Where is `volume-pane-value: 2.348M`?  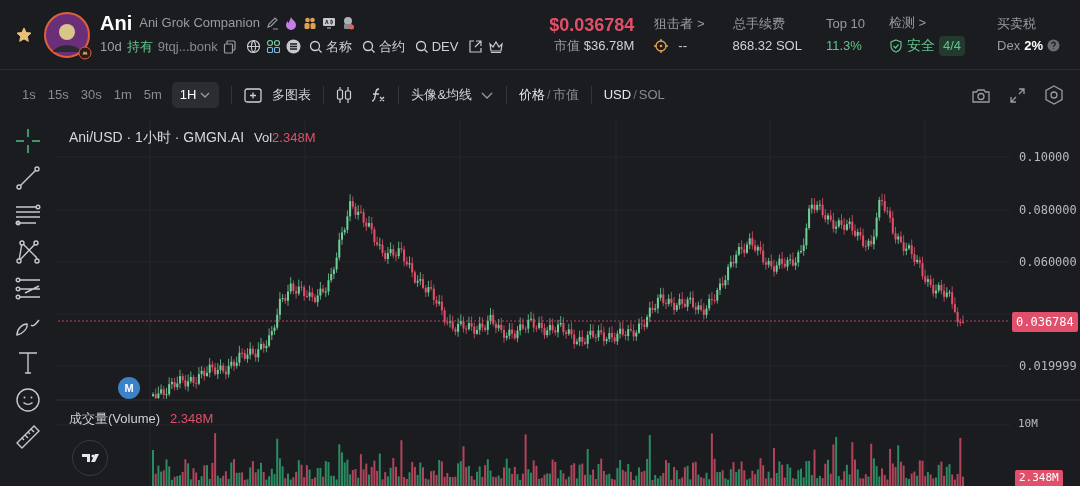
volume-pane-value: 2.348M is located at coordinates (192, 419).